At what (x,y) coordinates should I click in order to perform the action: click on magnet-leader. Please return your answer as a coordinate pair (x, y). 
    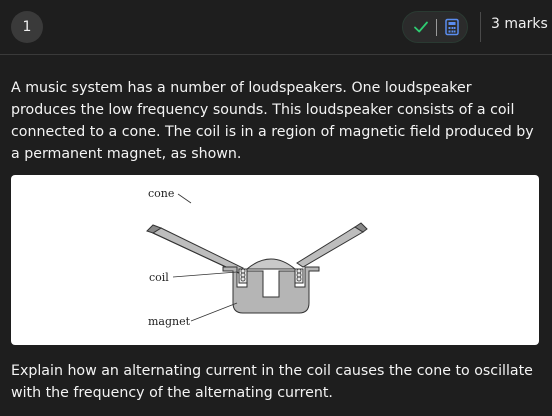
    Looking at the image, I should click on (214, 312).